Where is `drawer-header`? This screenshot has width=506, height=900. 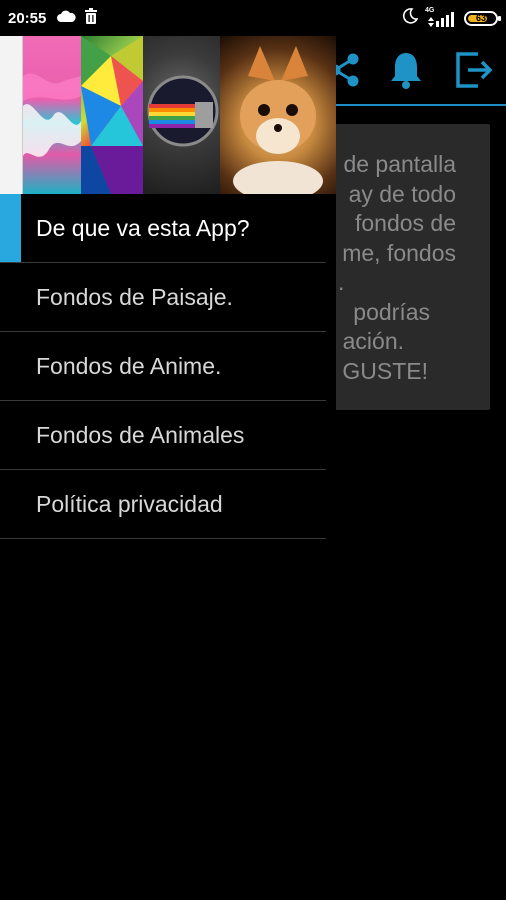
drawer-header is located at coordinates (168, 115).